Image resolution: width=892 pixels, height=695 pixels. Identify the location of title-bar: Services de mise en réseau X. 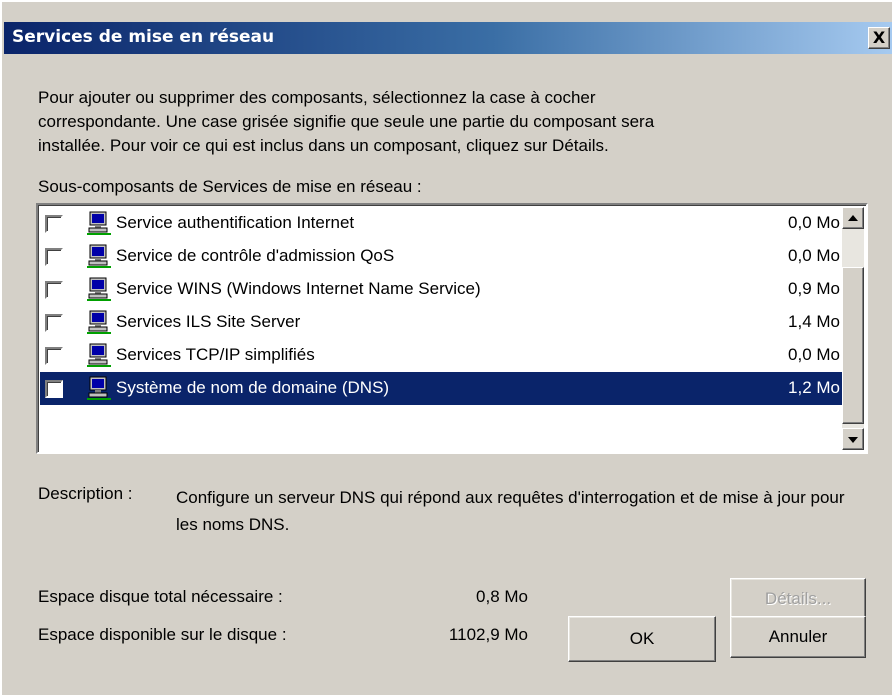
(448, 38).